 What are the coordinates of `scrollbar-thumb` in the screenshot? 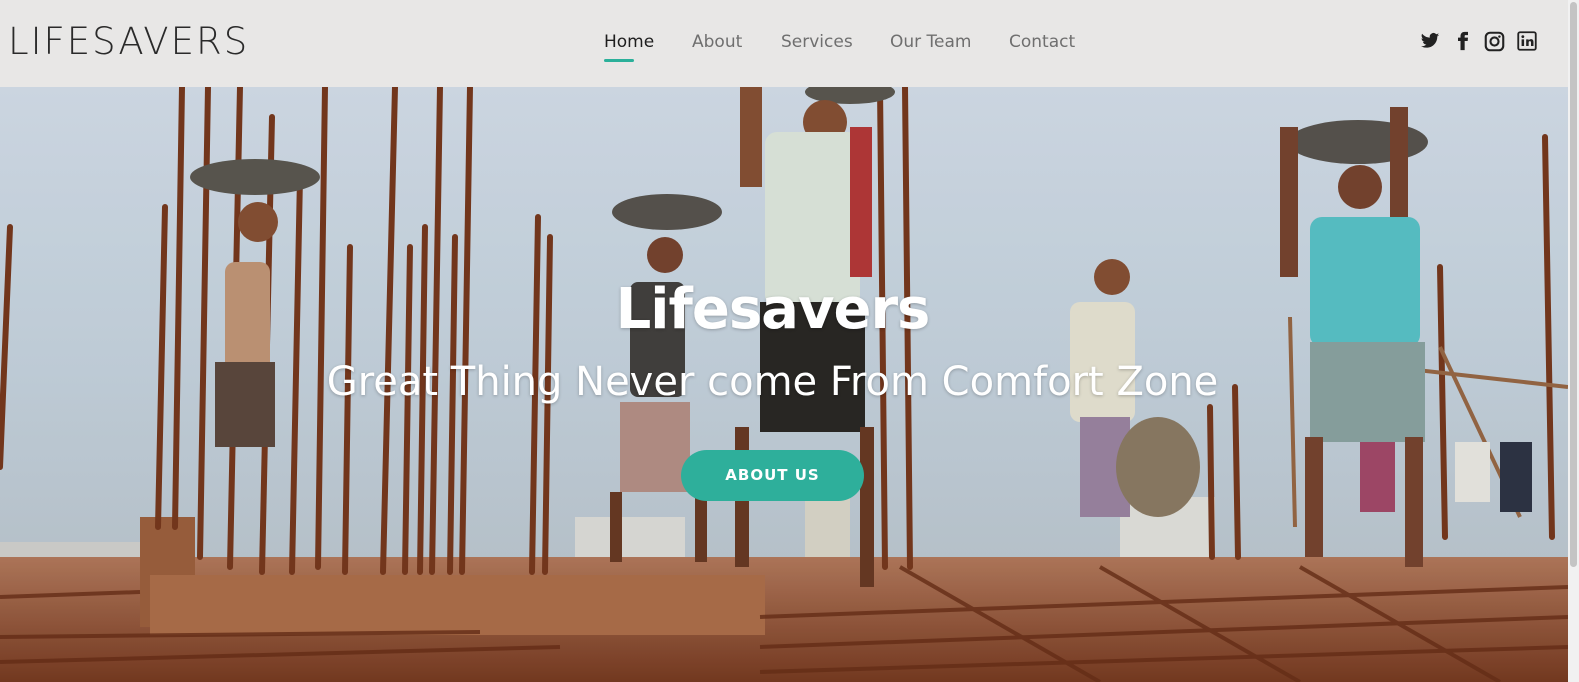 It's located at (1573, 284).